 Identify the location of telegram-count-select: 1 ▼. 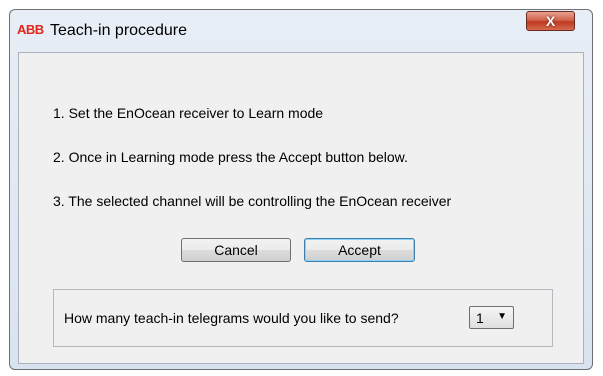
(491, 317).